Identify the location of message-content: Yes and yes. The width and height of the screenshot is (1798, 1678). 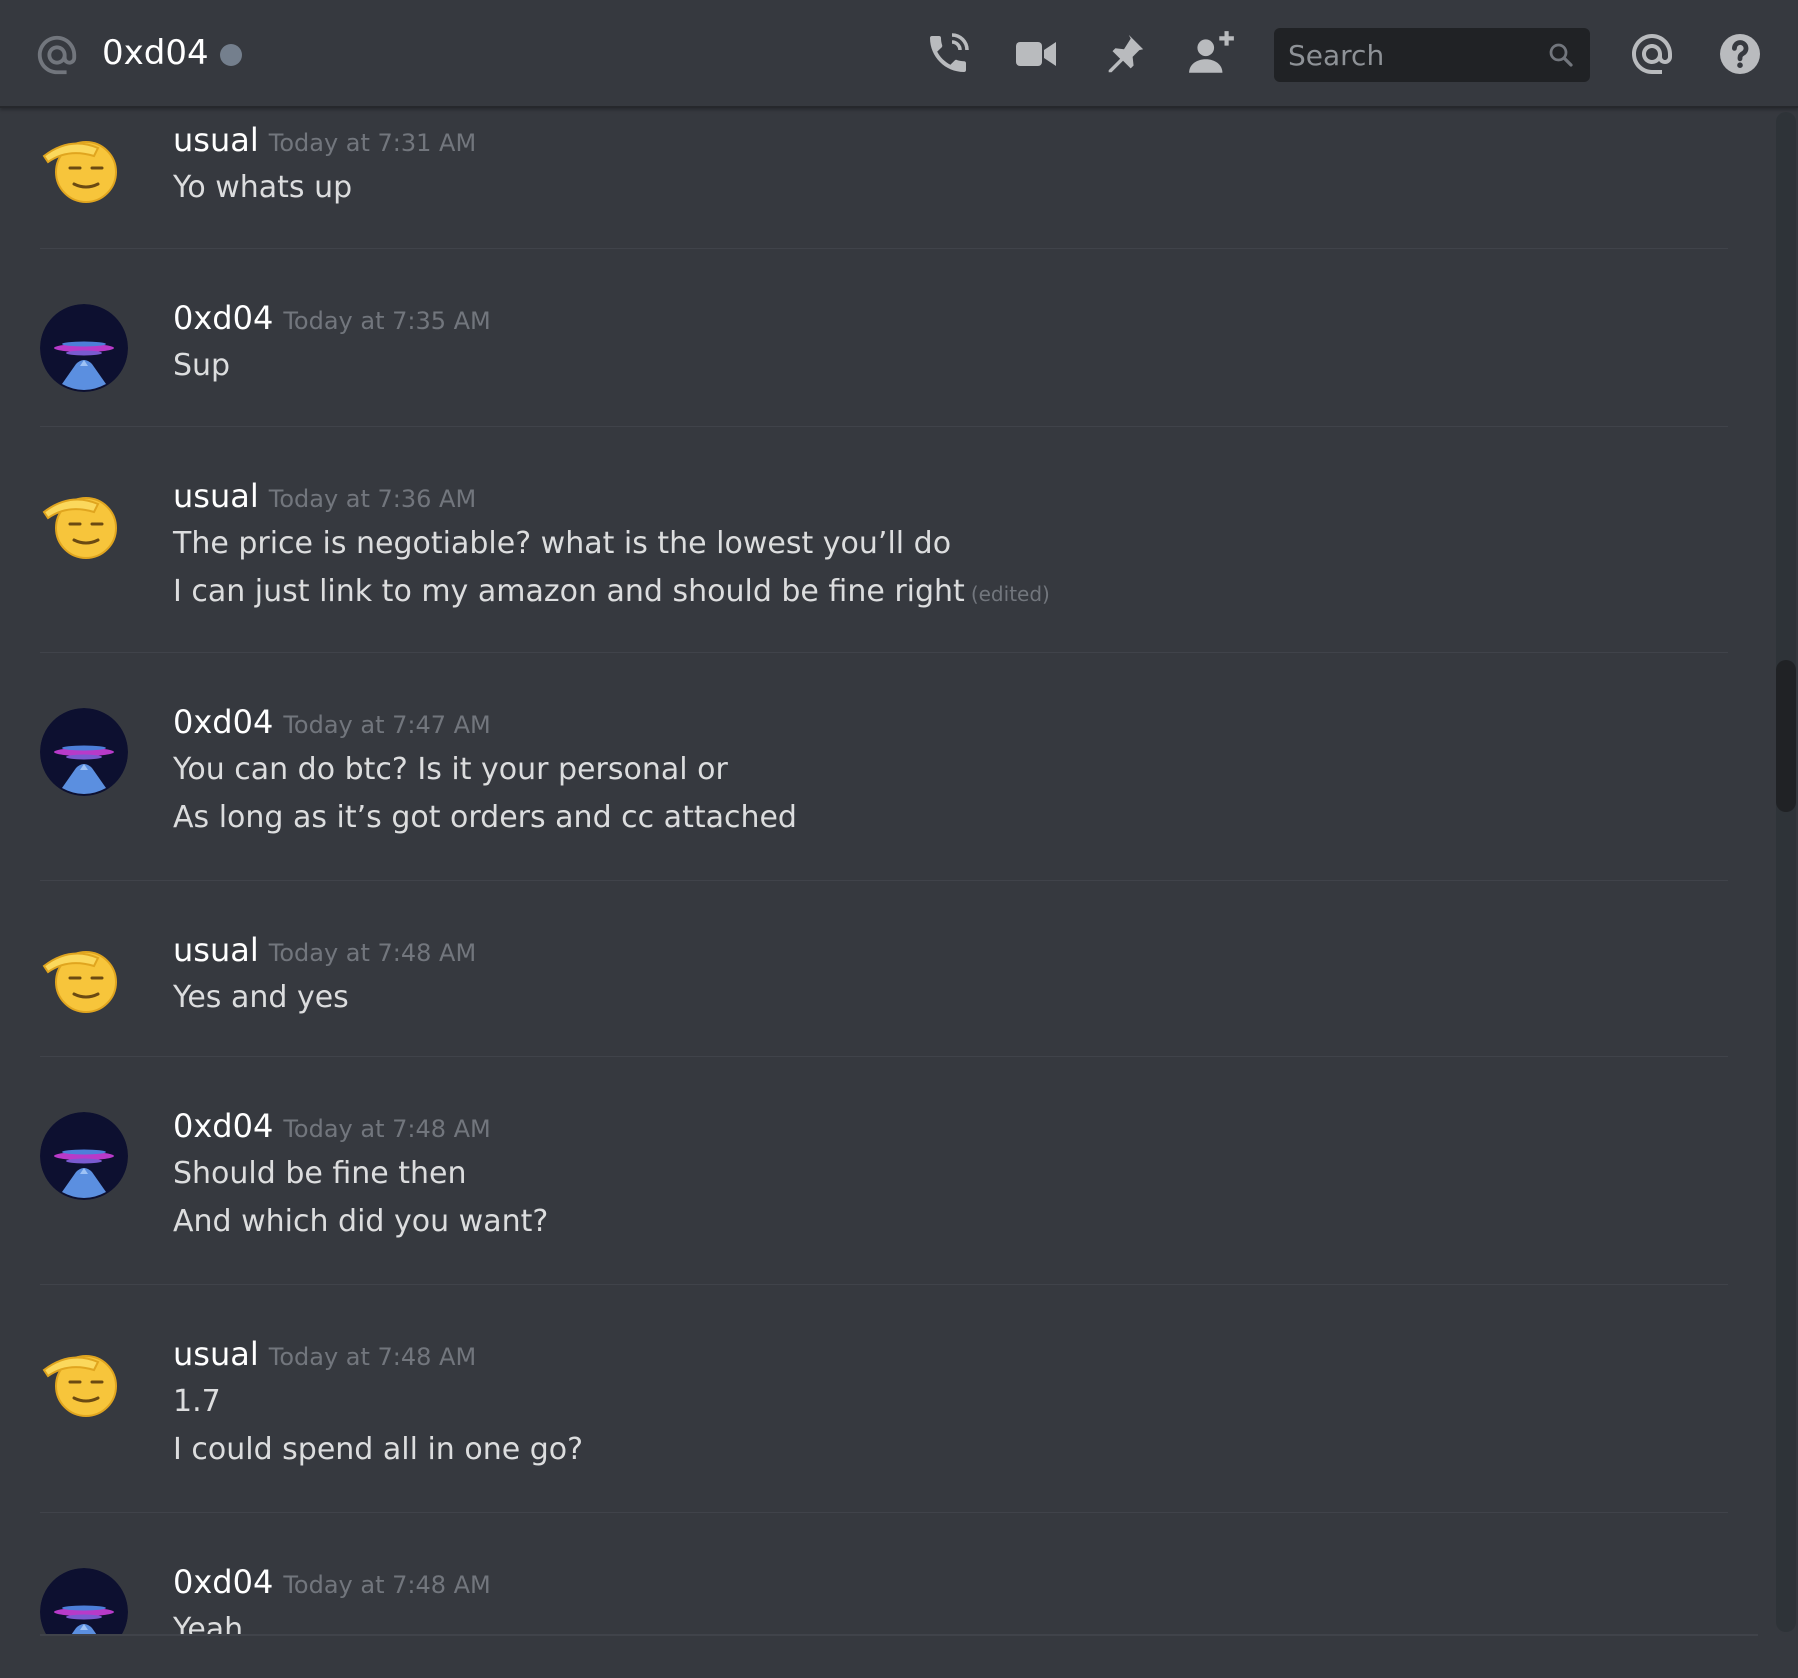
(261, 998).